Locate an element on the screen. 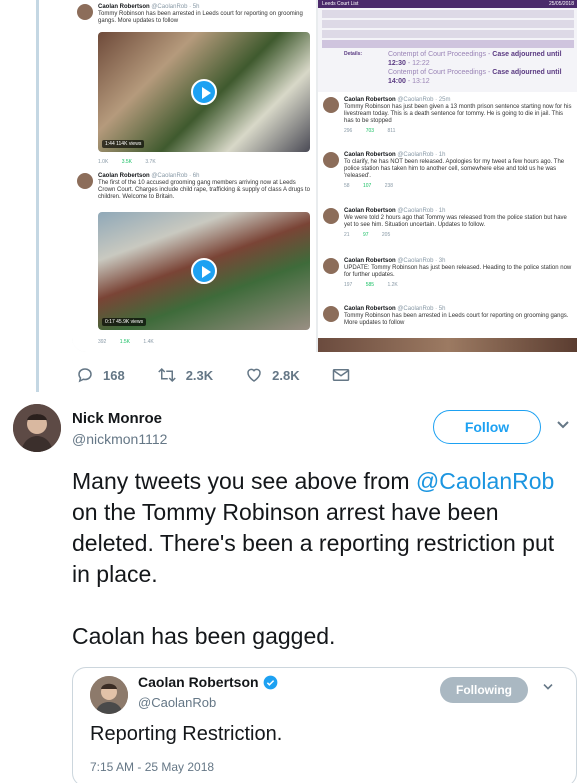 The height and width of the screenshot is (783, 577). court-row-selected is located at coordinates (448, 44).